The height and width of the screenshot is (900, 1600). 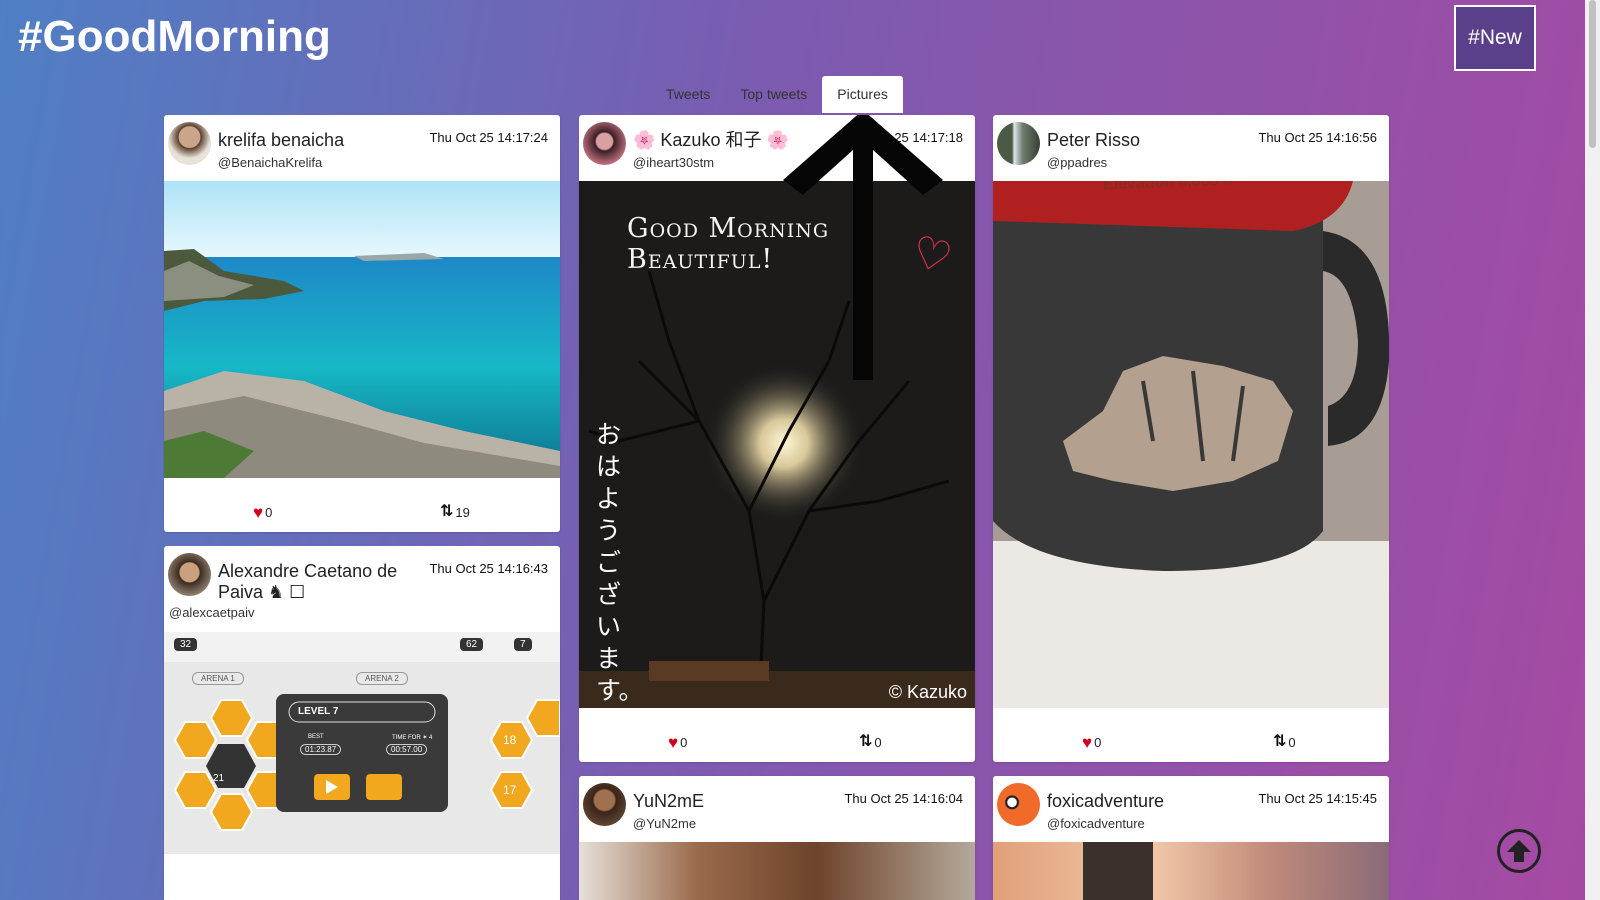 I want to click on tweet-card: YuN2mE @YuN2me Thu Oct 25 14:16:04, so click(x=777, y=838).